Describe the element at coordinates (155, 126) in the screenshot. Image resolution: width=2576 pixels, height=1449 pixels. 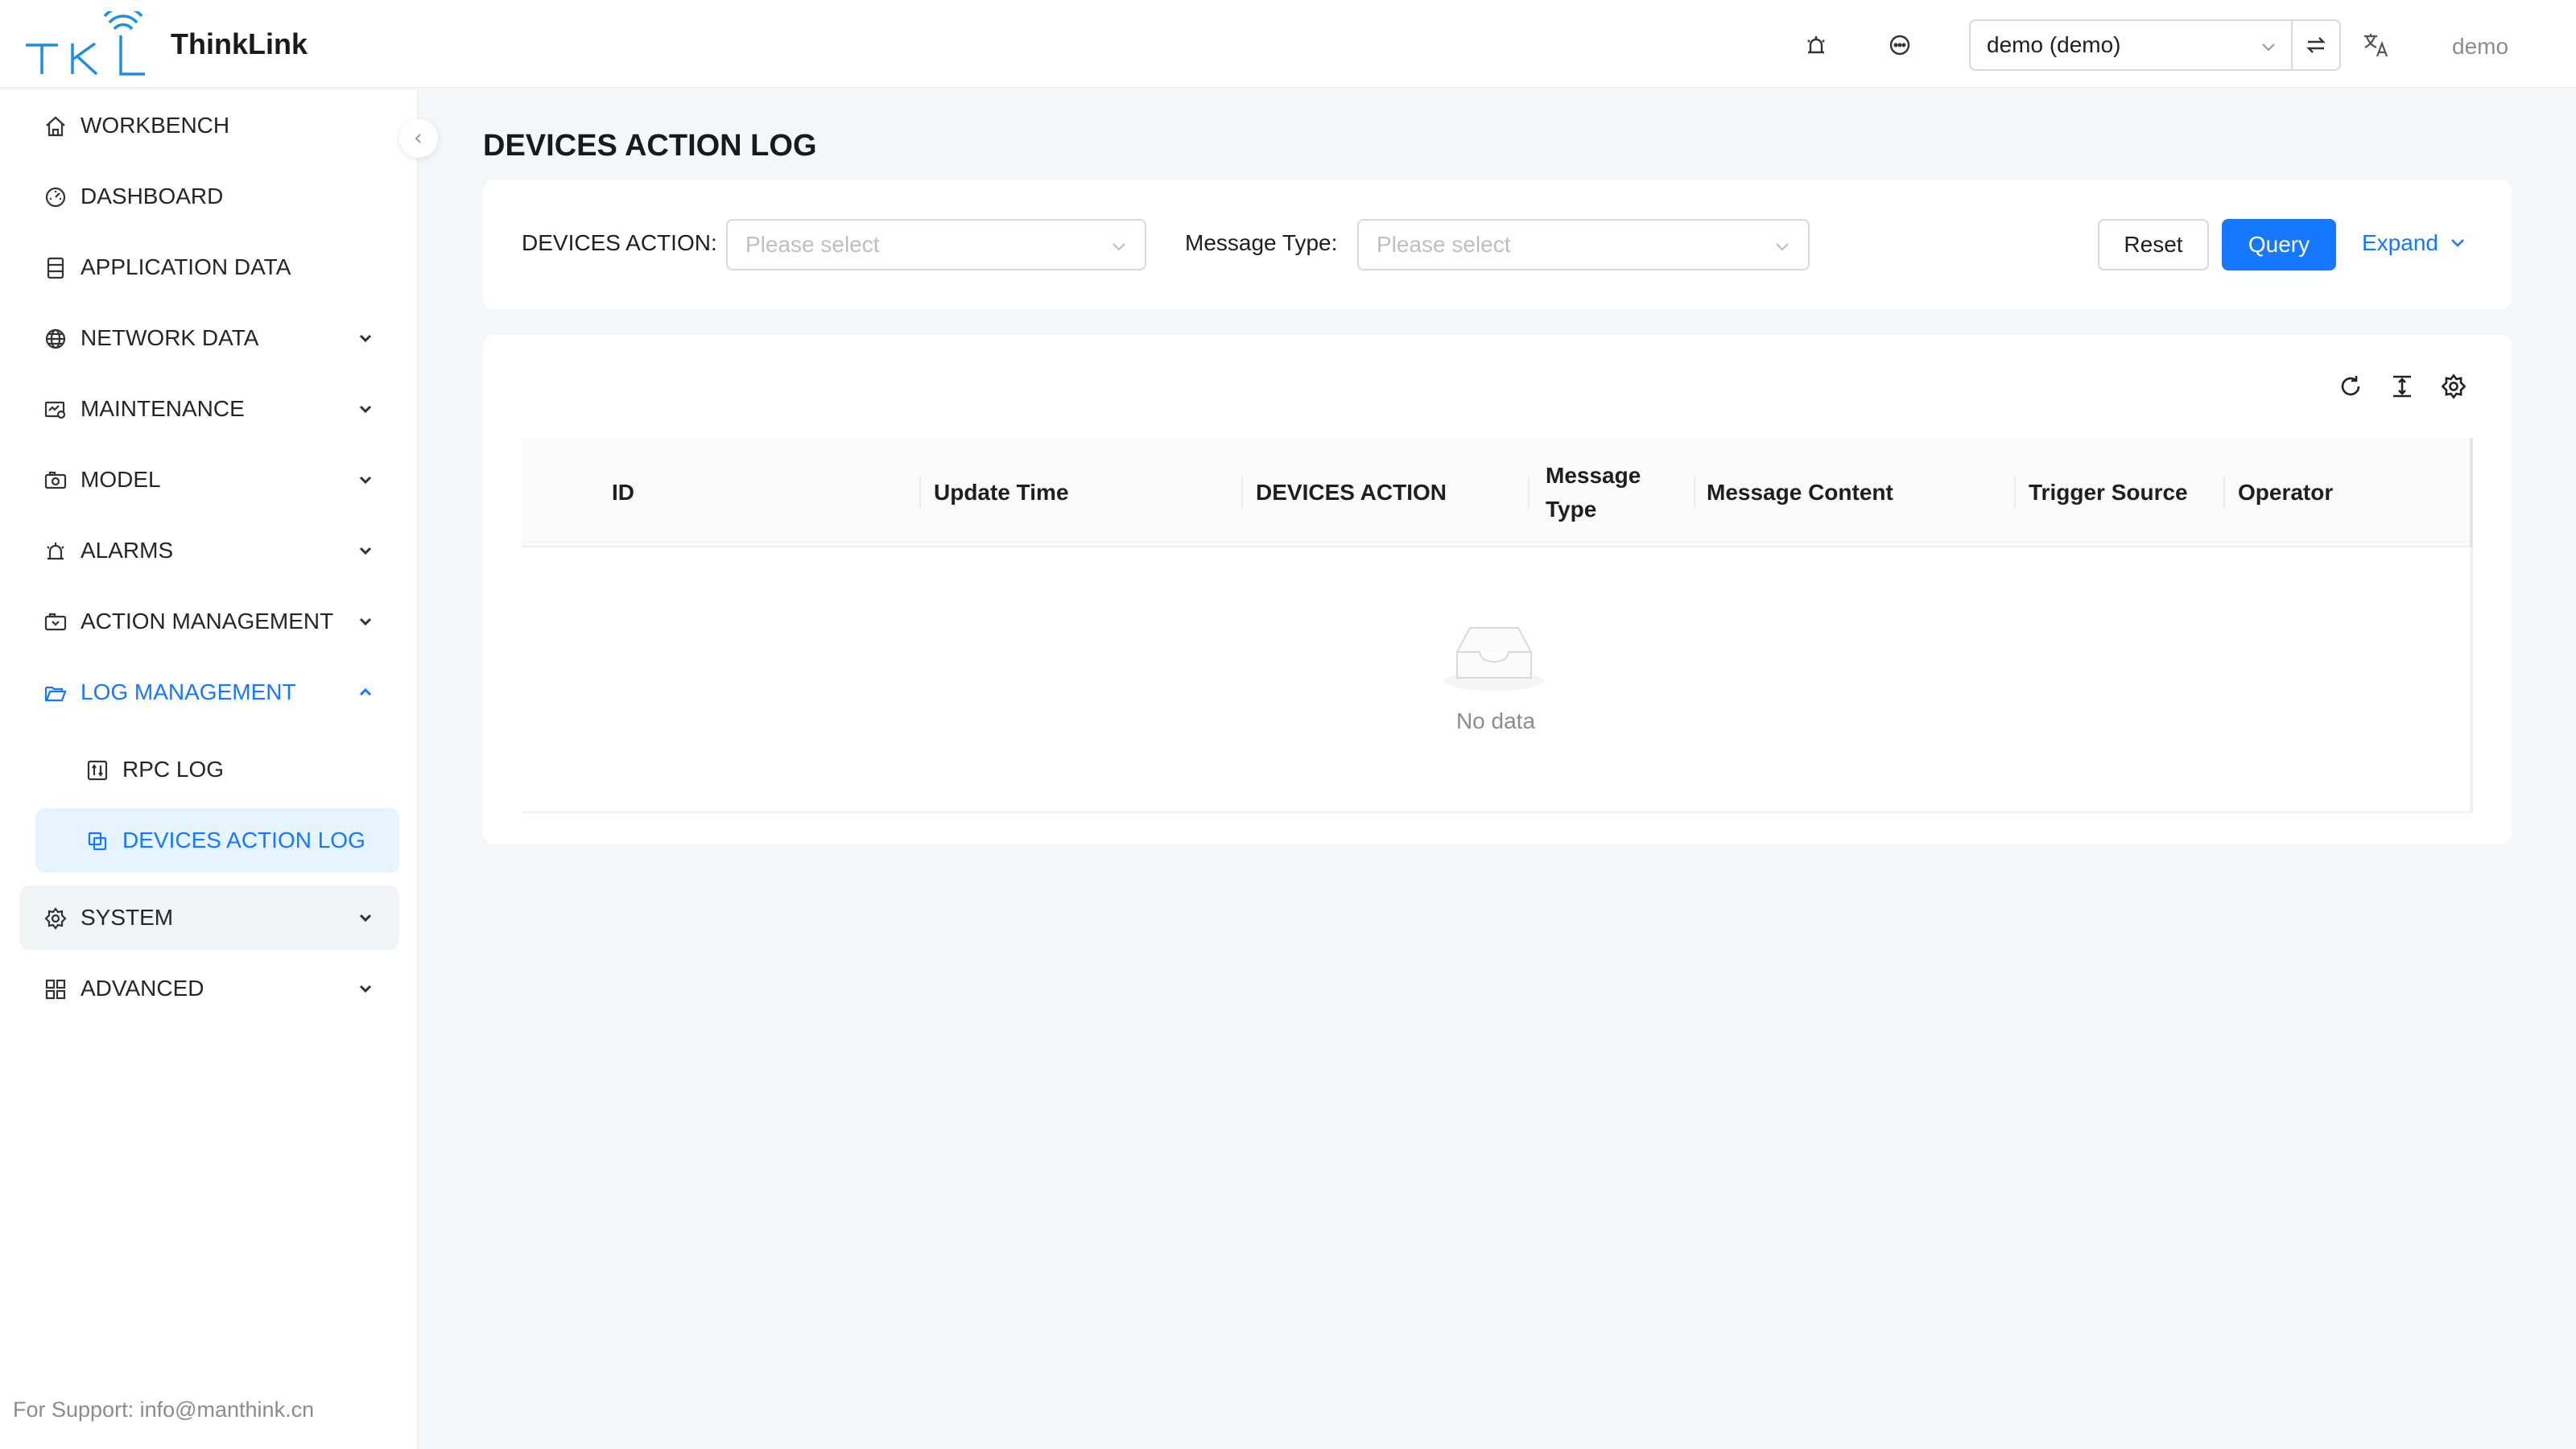
I see `sidebar-item-label: WORKBENCH` at that location.